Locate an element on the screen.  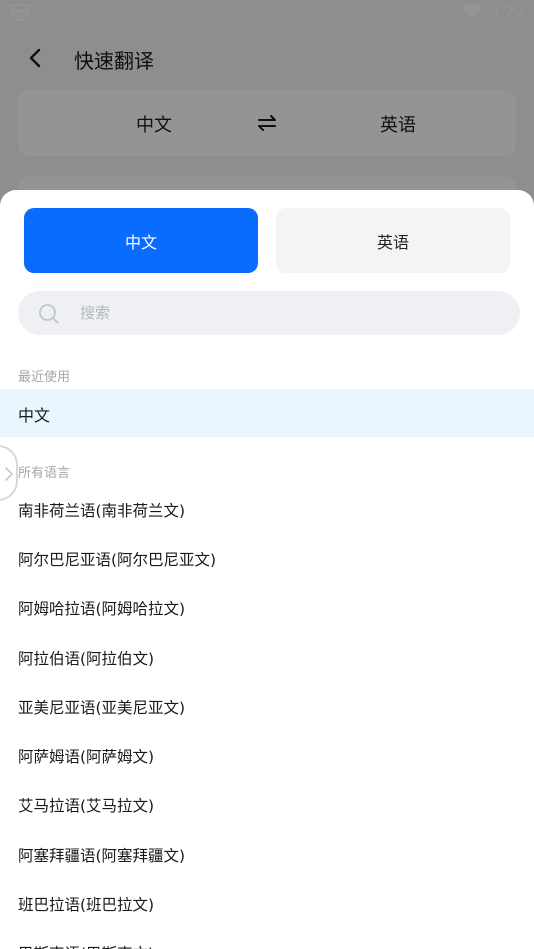
recent-language-item: 中文 is located at coordinates (267, 413).